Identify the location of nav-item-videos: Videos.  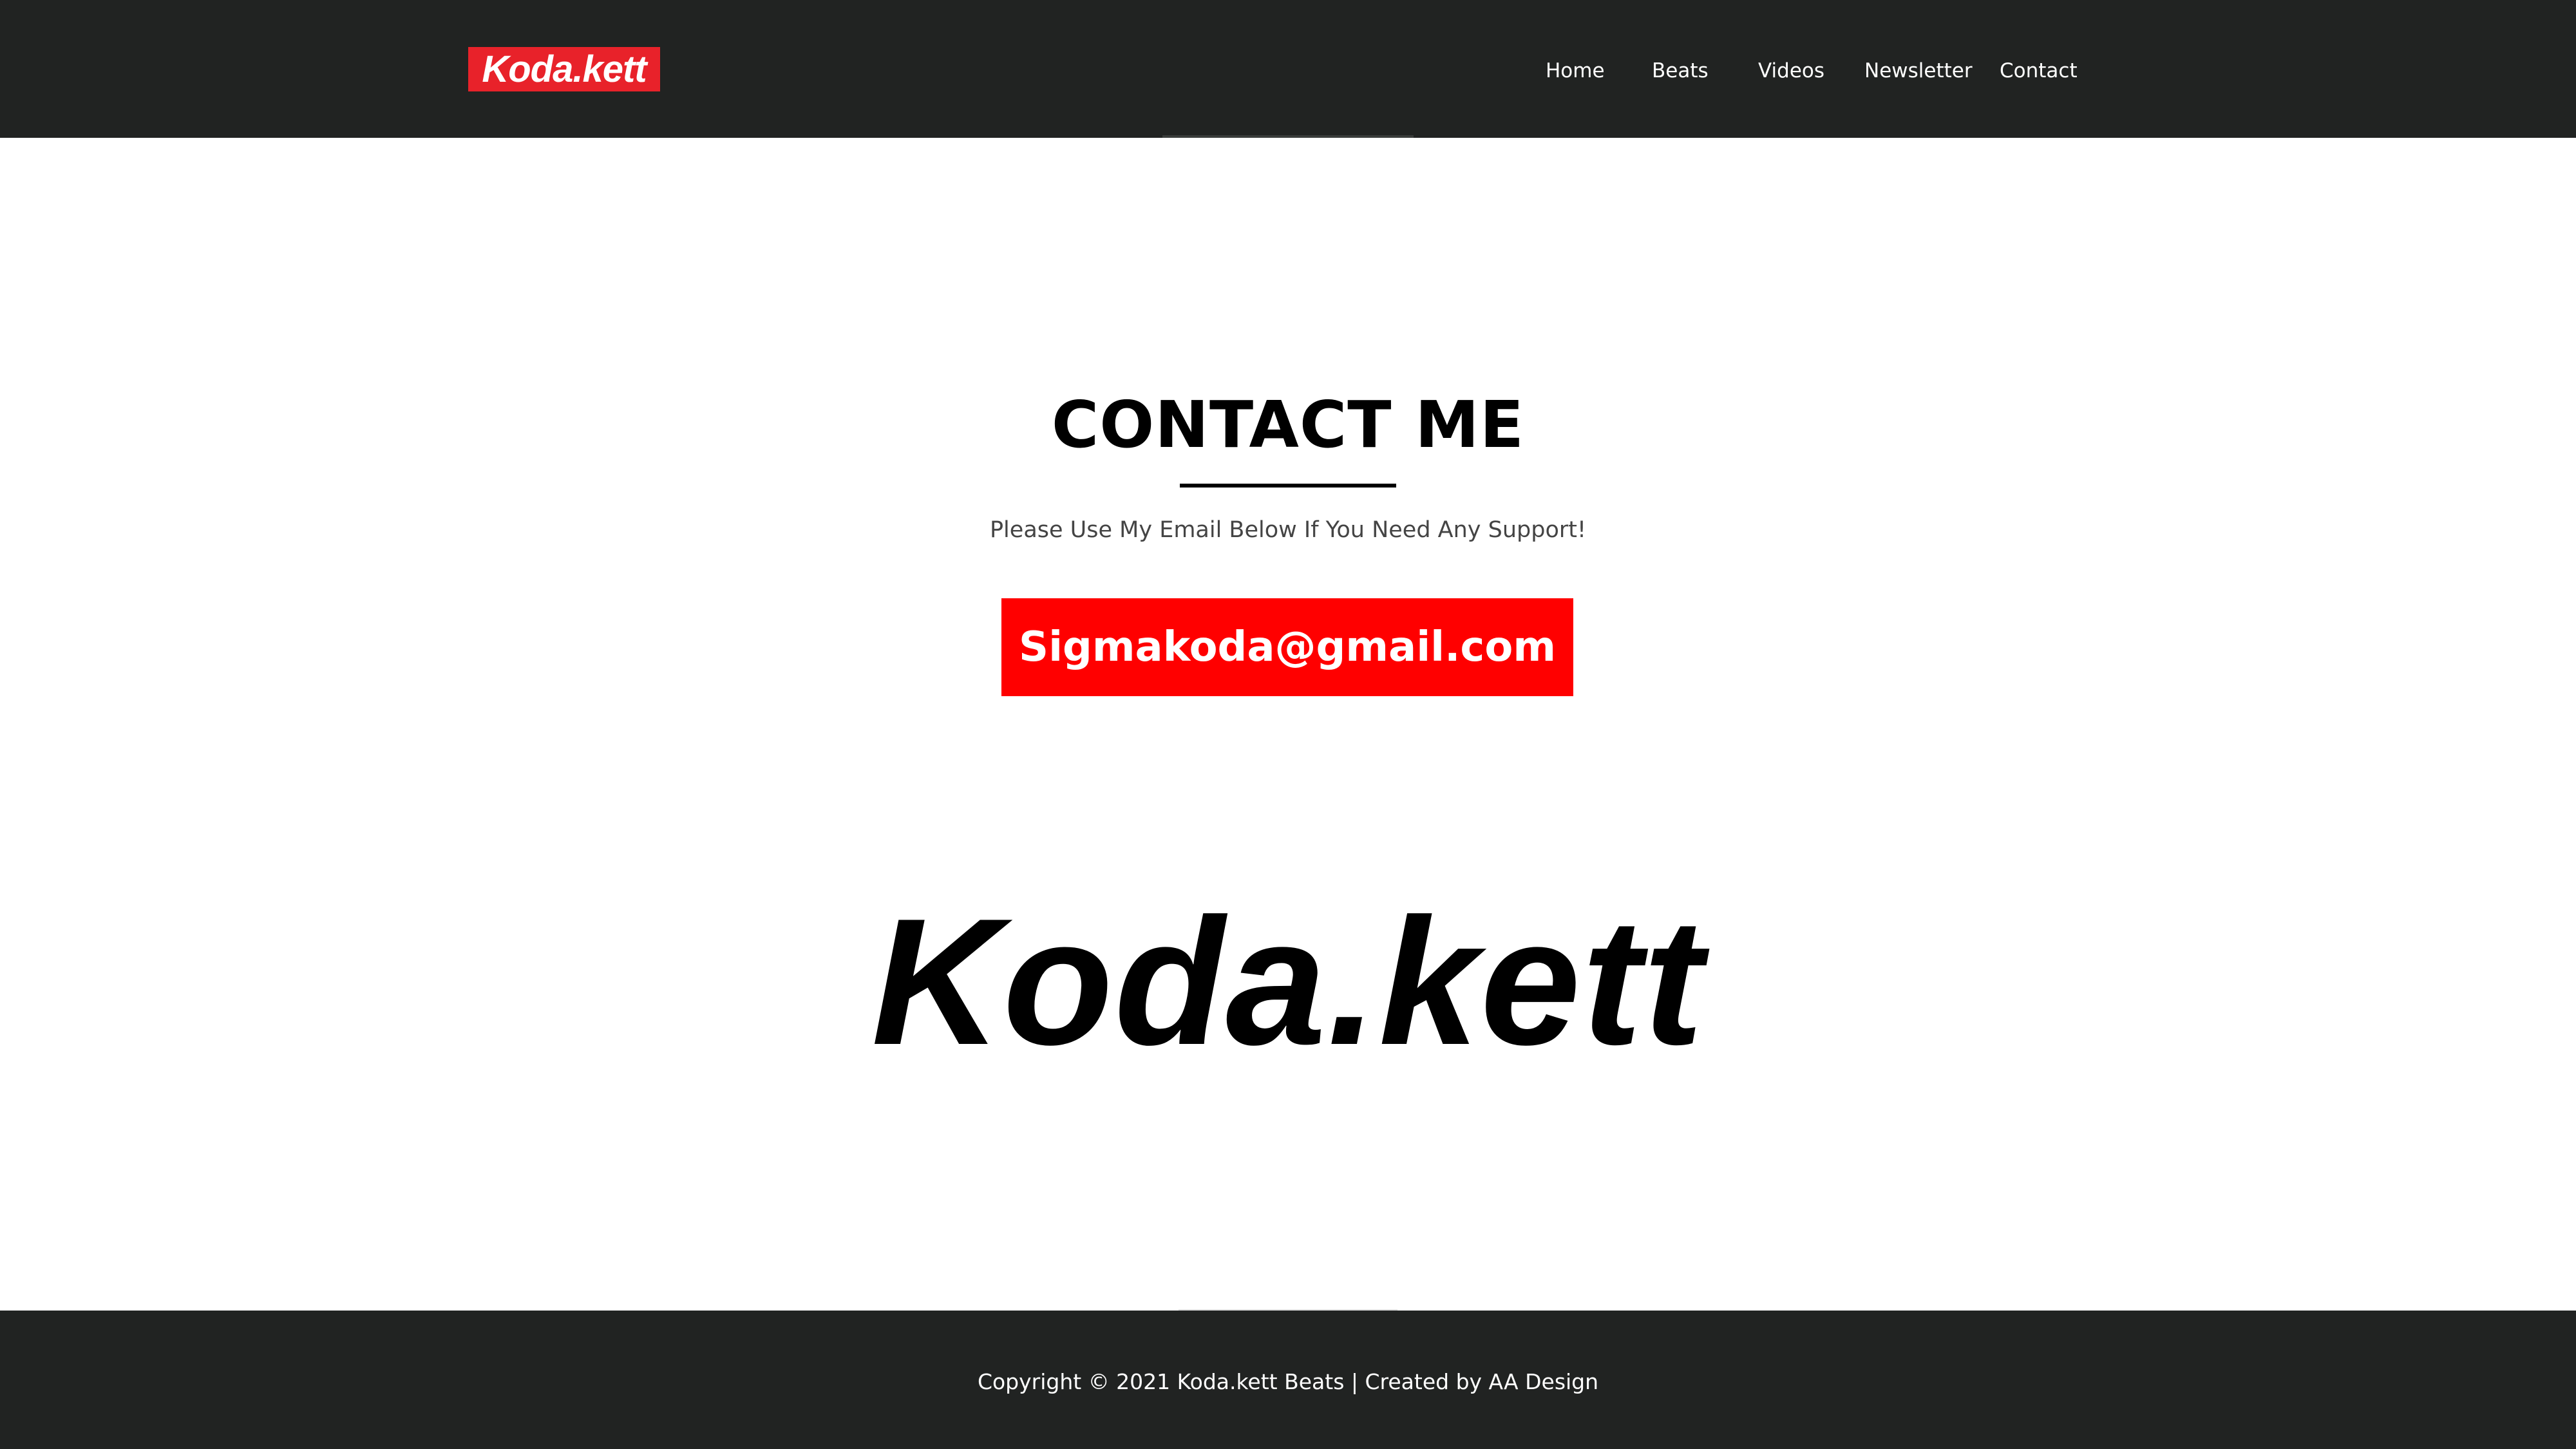
(1791, 71).